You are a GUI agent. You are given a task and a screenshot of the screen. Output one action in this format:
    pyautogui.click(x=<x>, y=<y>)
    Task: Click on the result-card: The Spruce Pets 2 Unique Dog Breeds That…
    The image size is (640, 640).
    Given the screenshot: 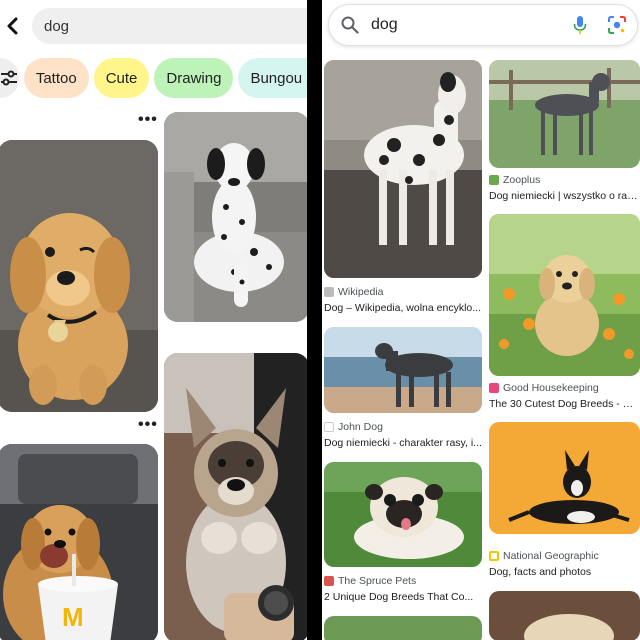 What is the action you would take?
    pyautogui.click(x=403, y=534)
    